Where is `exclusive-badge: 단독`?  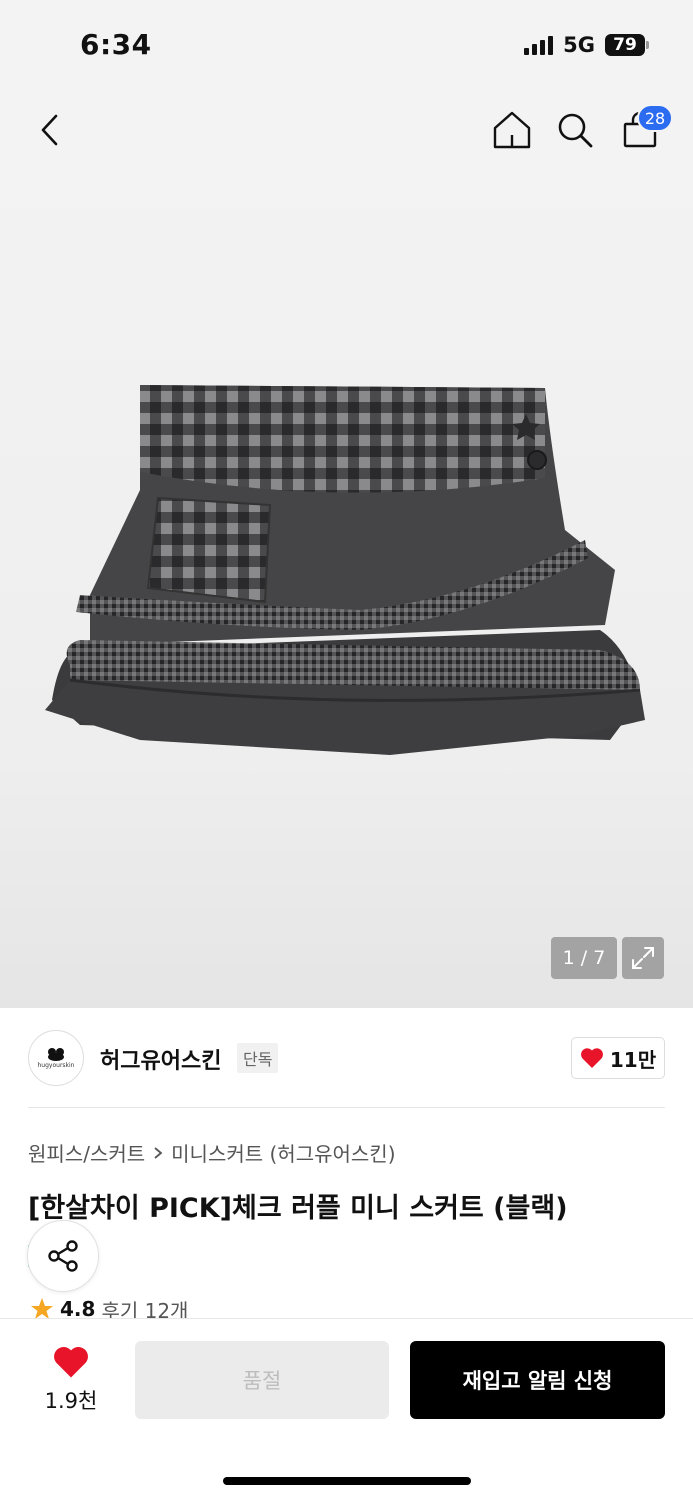
exclusive-badge: 단독 is located at coordinates (258, 1058).